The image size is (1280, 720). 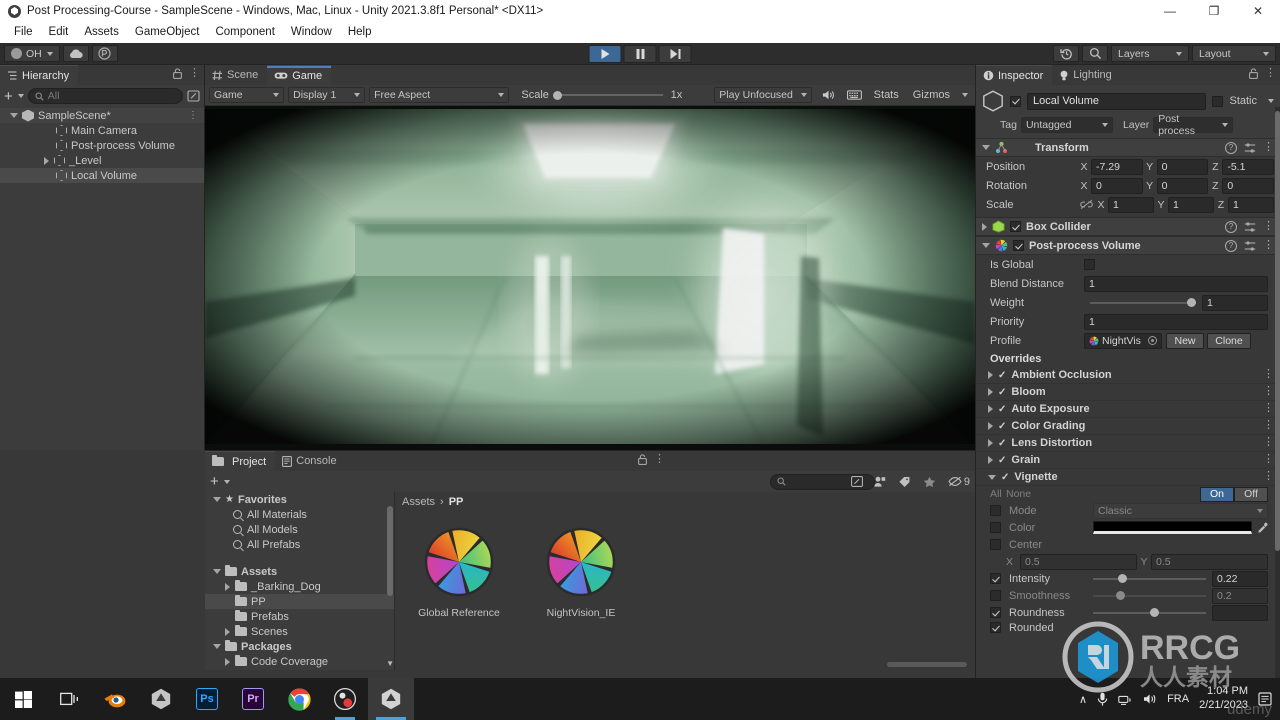 What do you see at coordinates (1066, 125) in the screenshot?
I see `tag-dropdown: Untagged` at bounding box center [1066, 125].